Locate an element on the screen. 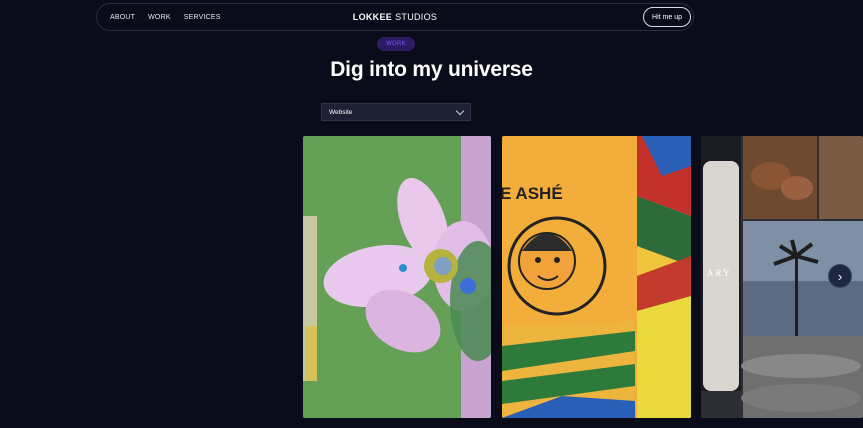  ary-logo-text: ARY is located at coordinates (719, 273).